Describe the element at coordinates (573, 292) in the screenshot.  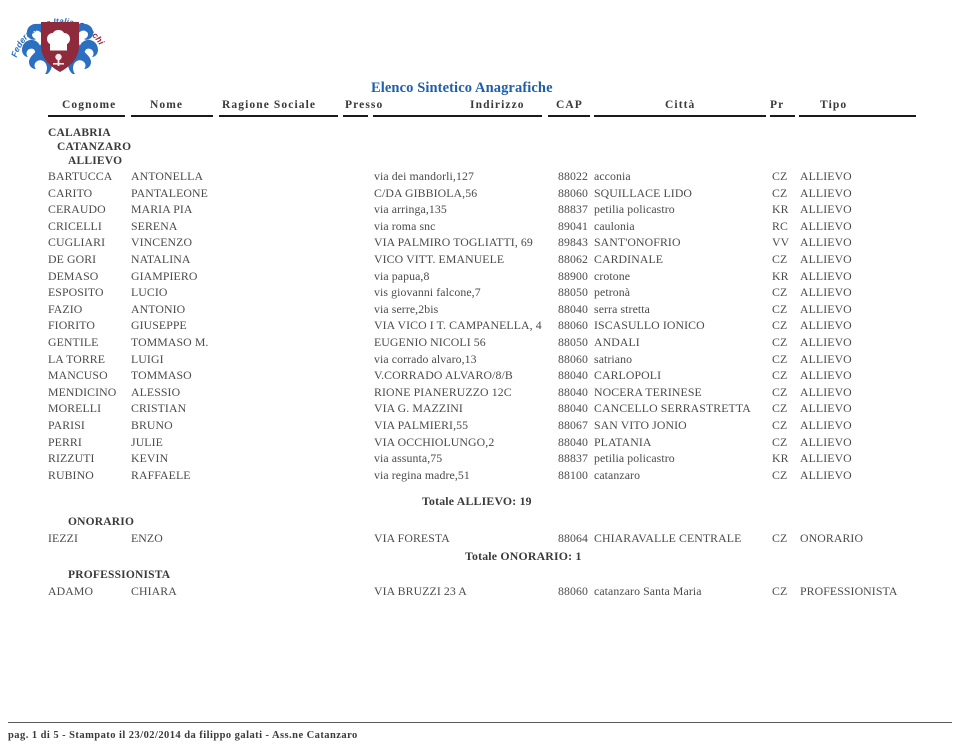
I see `cell-cap: 88050` at that location.